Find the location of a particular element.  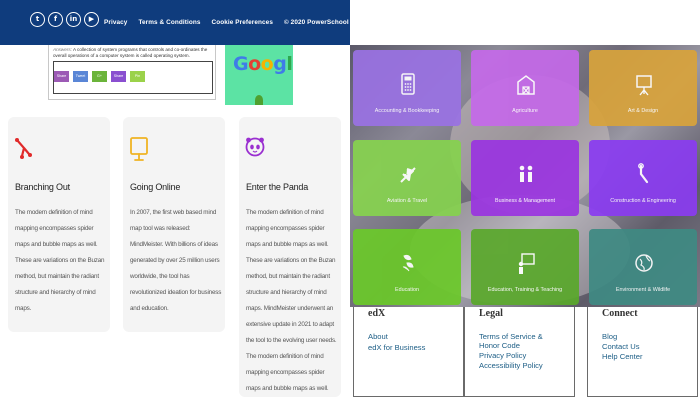

footer-link-edx-business: edX for Business is located at coordinates (396, 347).